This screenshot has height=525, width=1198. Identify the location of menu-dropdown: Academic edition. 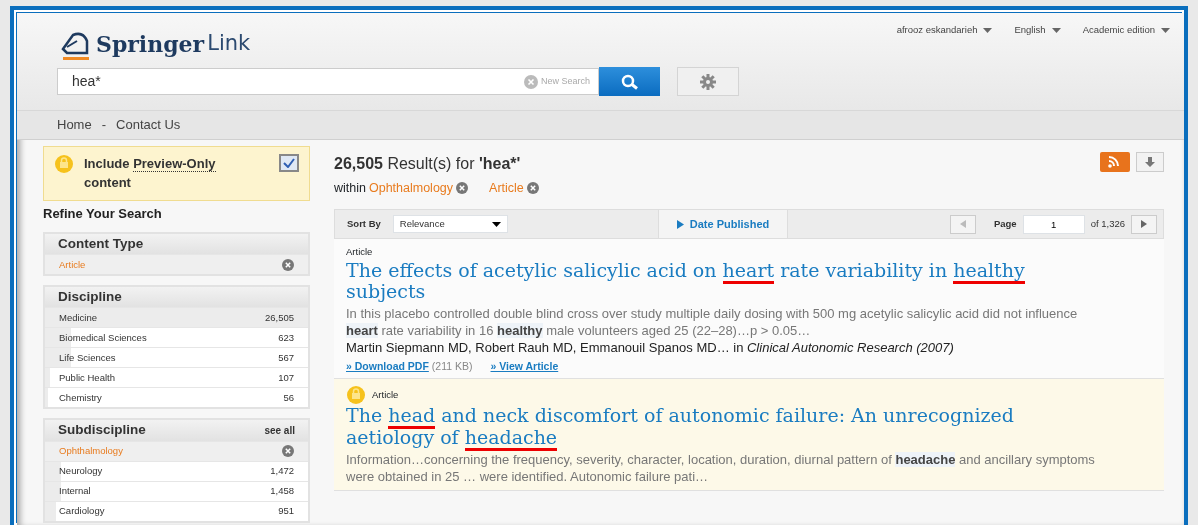
(1118, 30).